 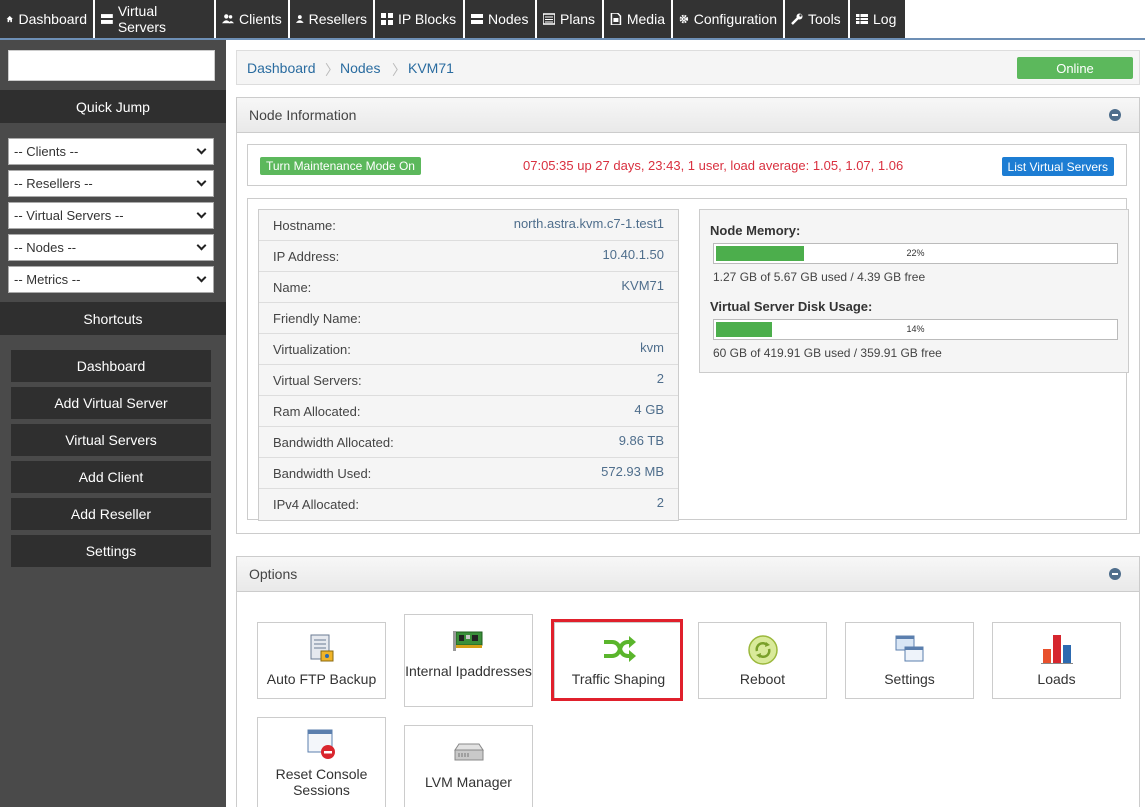 What do you see at coordinates (303, 115) in the screenshot?
I see `panel-title: Node Information` at bounding box center [303, 115].